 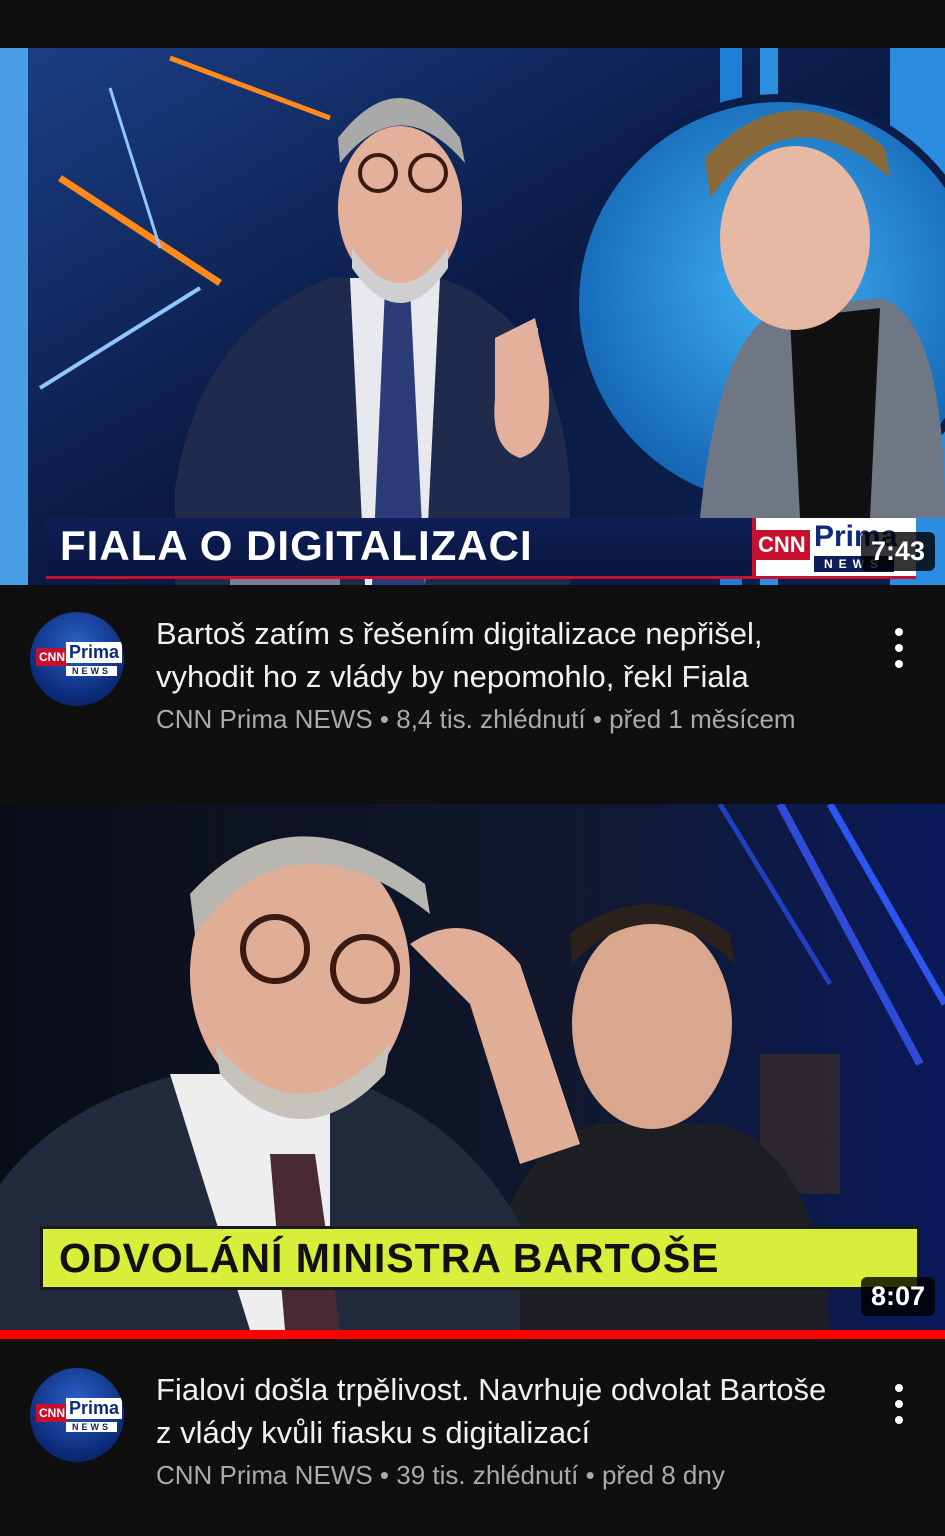 I want to click on thumbnail-banner: ODVOLÁNÍ MINISTRA BARTOŠE, so click(x=480, y=1258).